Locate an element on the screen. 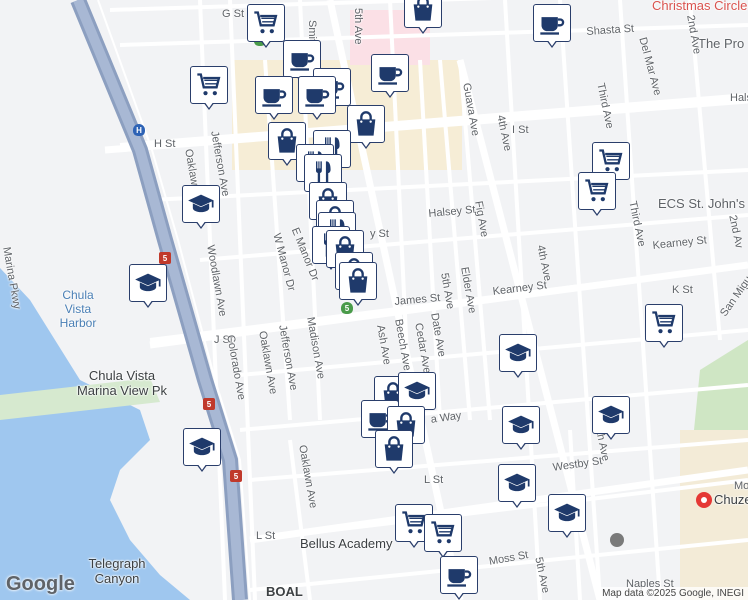 The height and width of the screenshot is (600, 748). school-pin is located at coordinates (617, 540).